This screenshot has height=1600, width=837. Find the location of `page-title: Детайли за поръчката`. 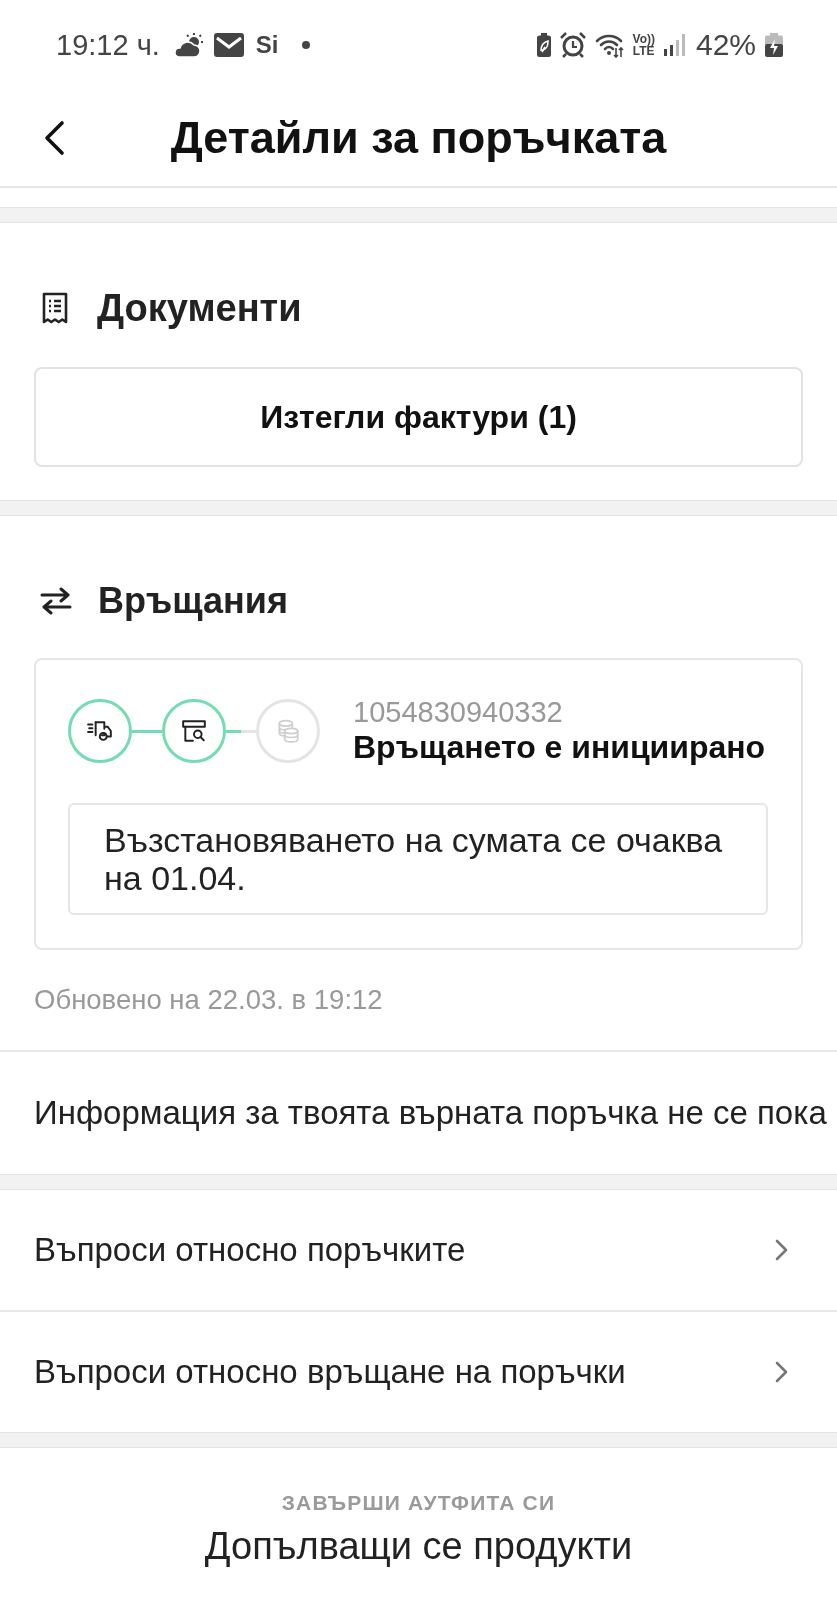

page-title: Детайли за поръчката is located at coordinates (418, 138).